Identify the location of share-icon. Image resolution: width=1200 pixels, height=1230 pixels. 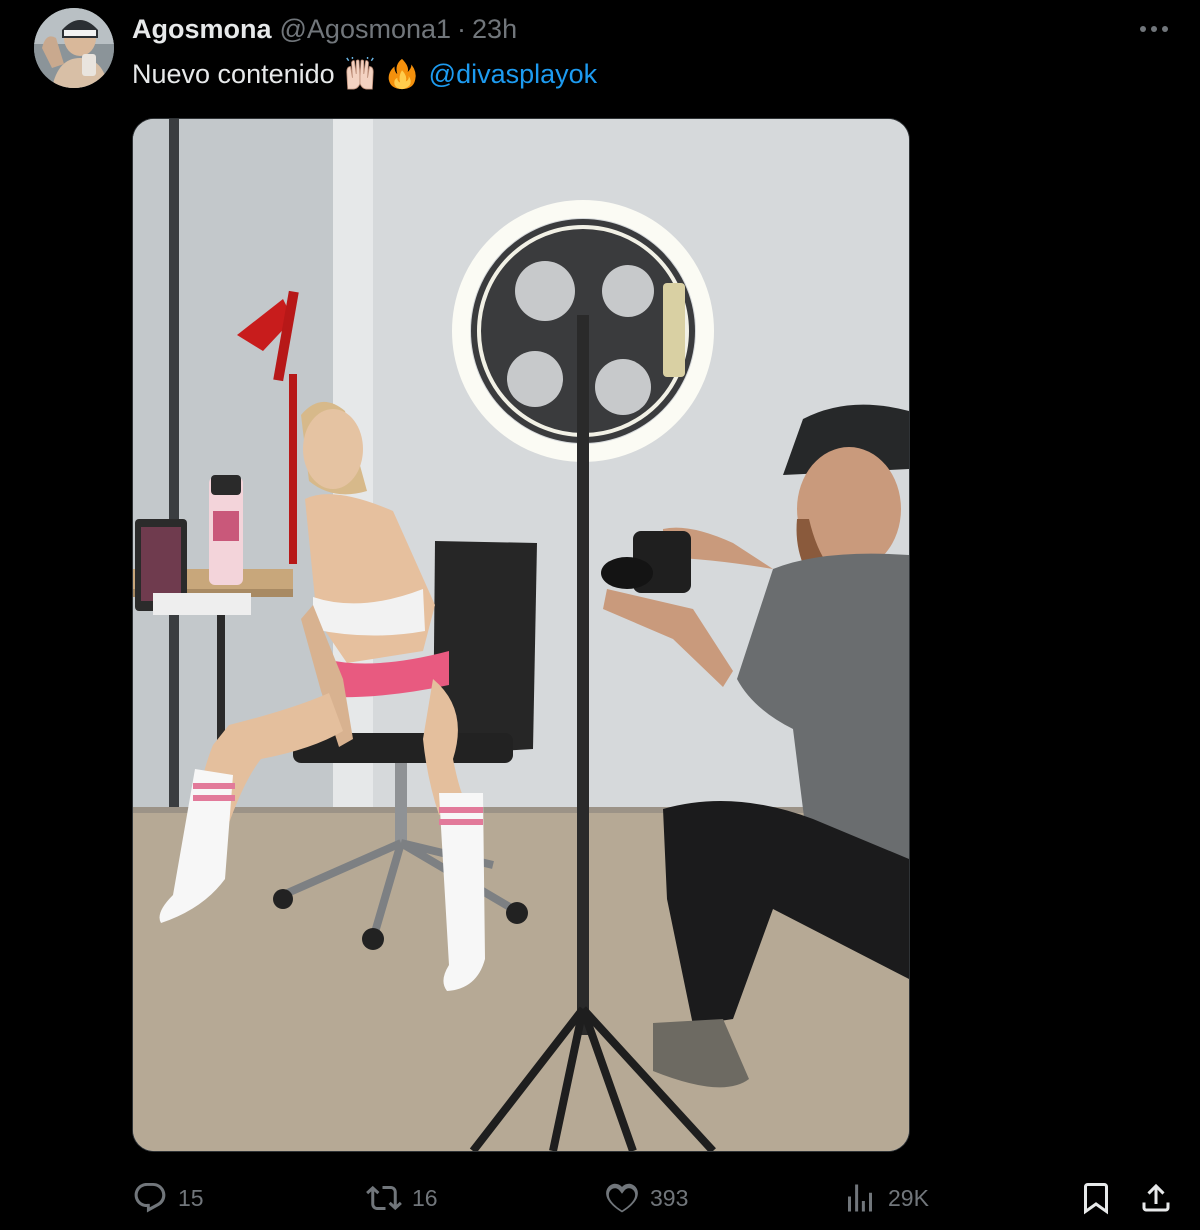
(1156, 1197).